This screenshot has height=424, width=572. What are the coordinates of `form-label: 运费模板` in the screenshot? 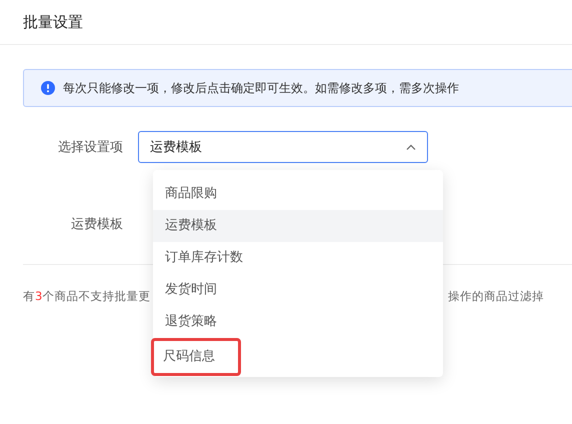 It's located at (97, 224).